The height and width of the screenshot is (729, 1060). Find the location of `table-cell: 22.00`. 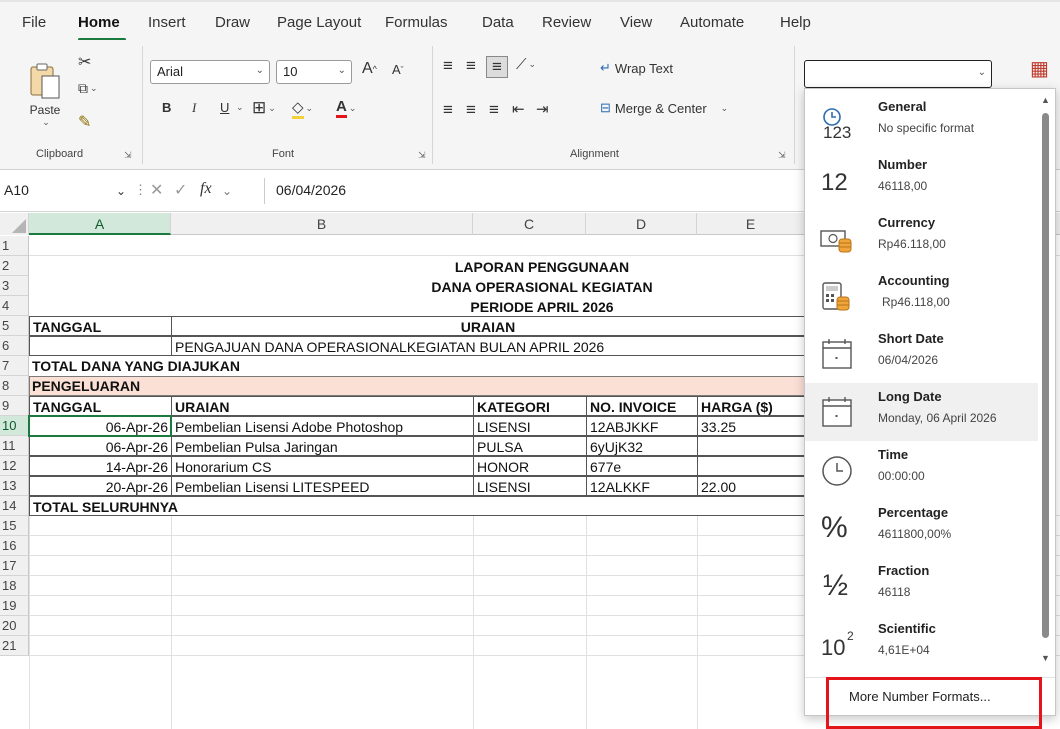

table-cell: 22.00 is located at coordinates (751, 486).